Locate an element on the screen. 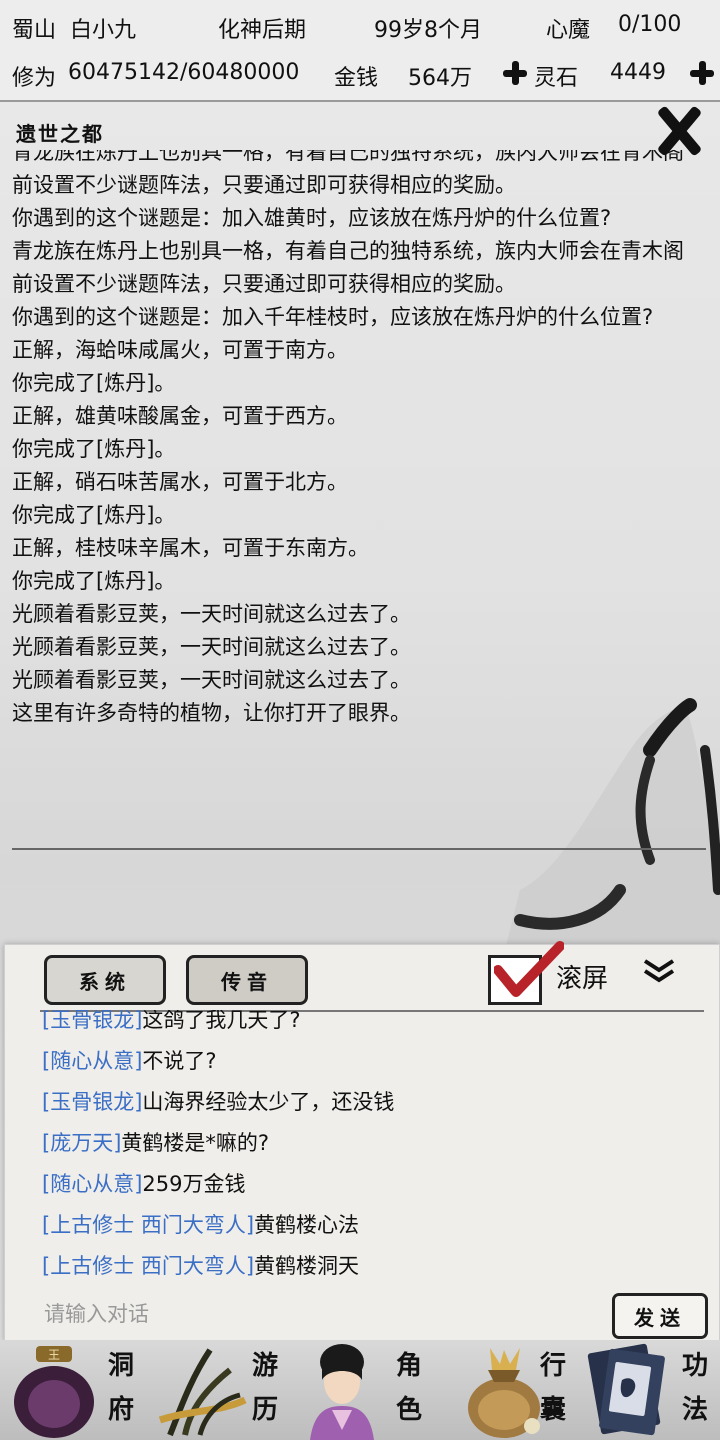 Image resolution: width=720 pixels, height=1440 pixels. nav-skills: 功 法 is located at coordinates (650, 1390).